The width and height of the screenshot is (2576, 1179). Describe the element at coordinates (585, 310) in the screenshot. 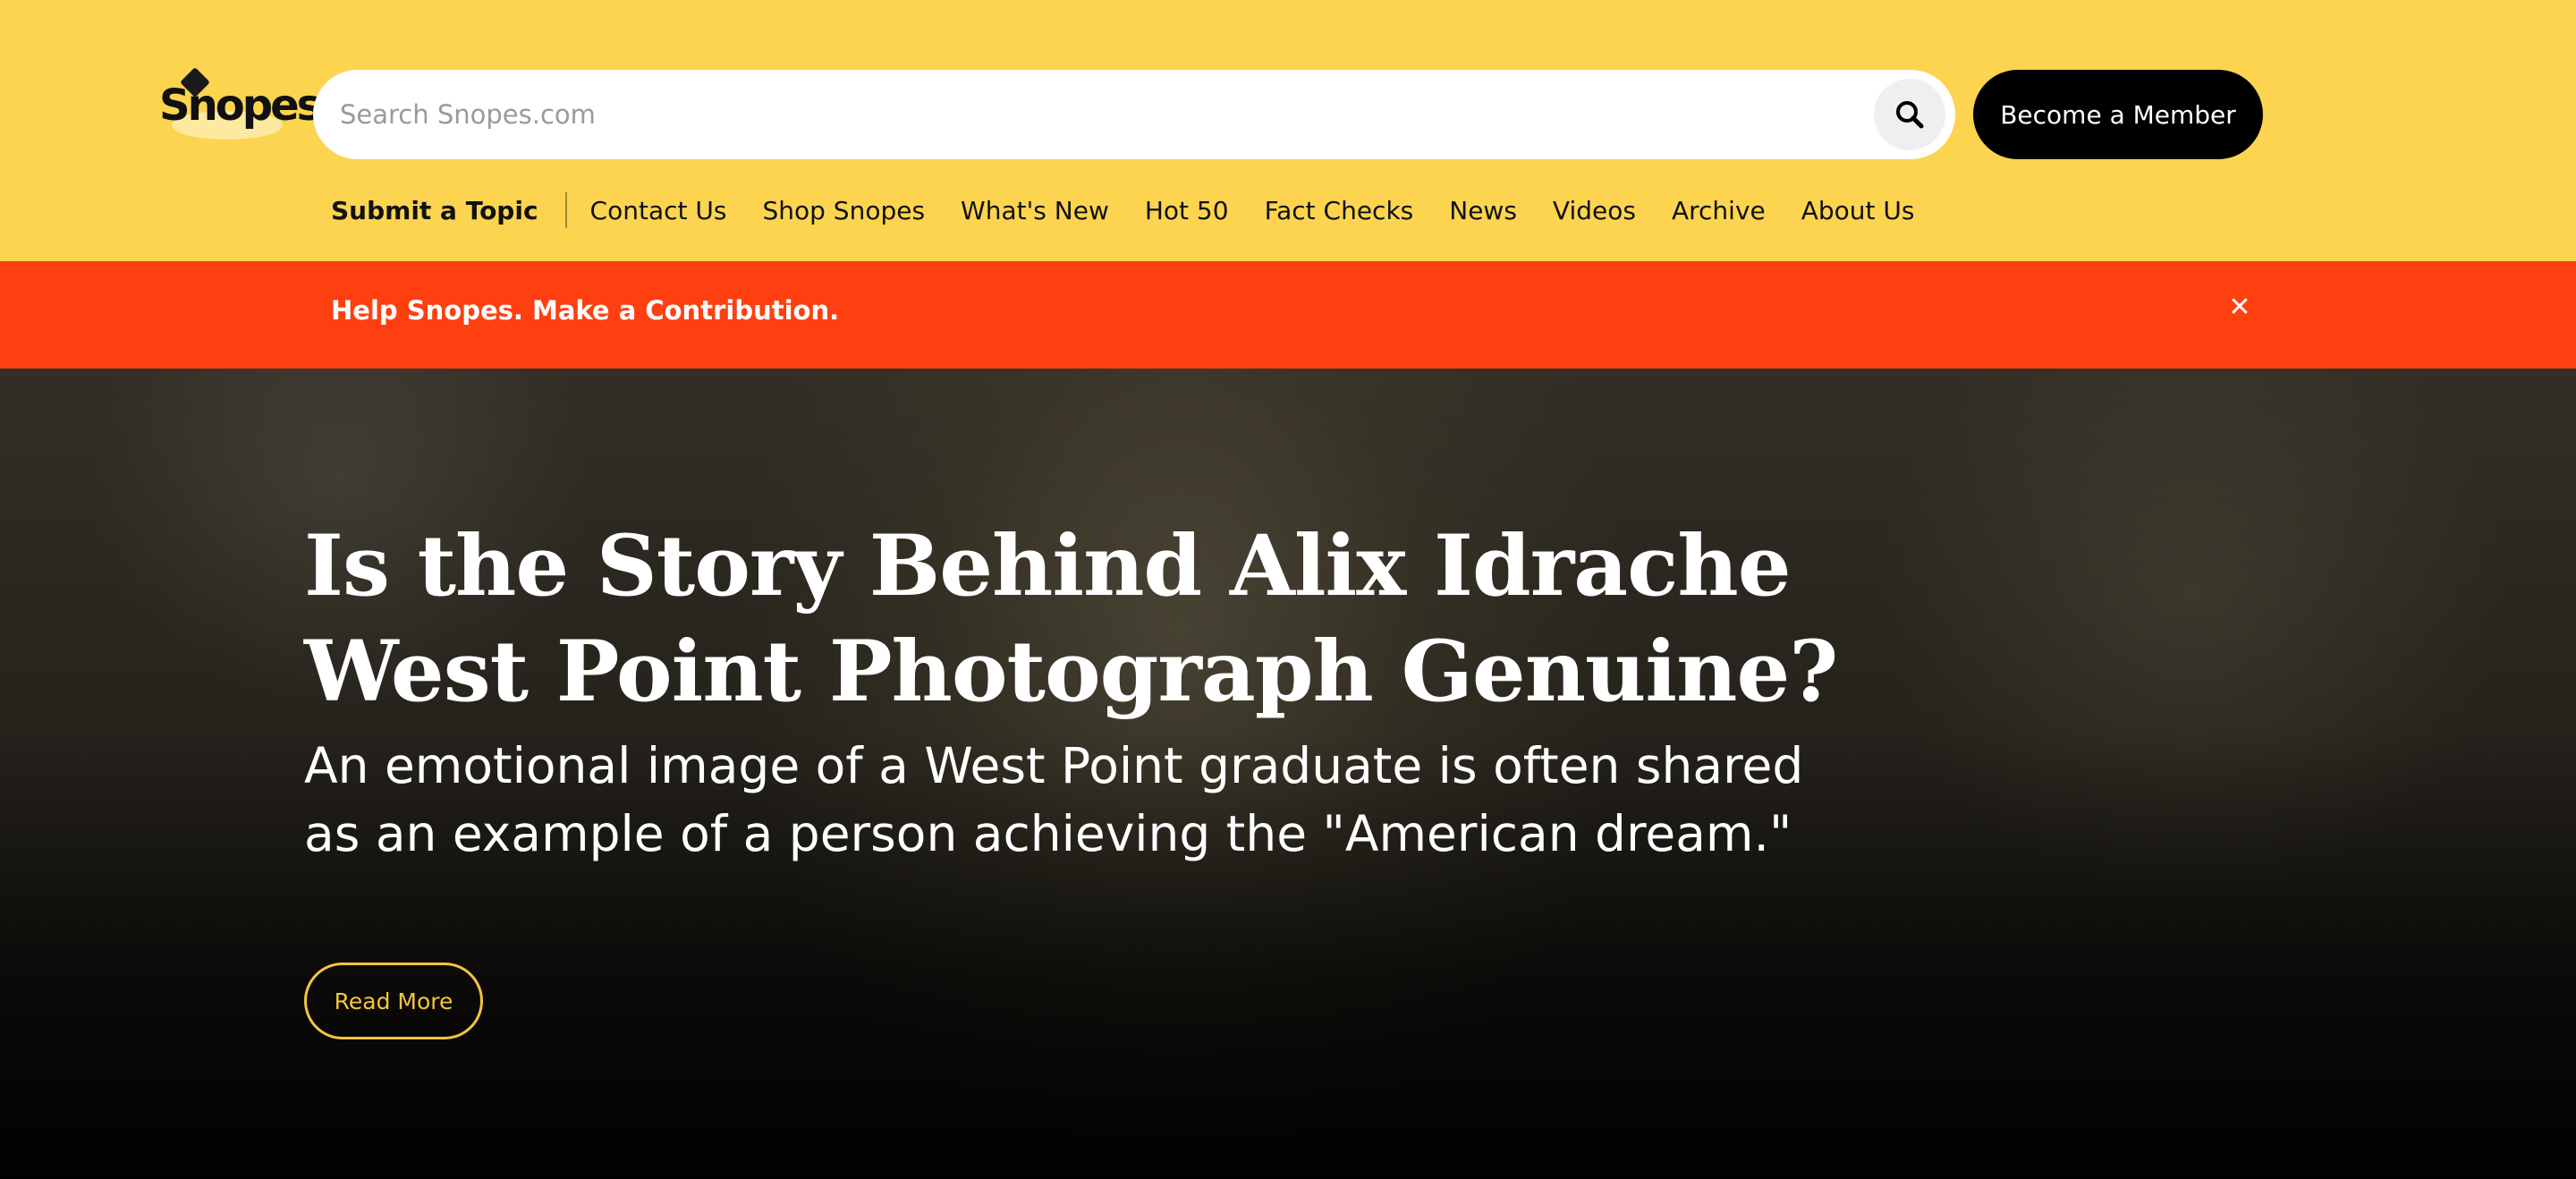

I see `contribution-link: Help Snopes. Make a Contribution.` at that location.